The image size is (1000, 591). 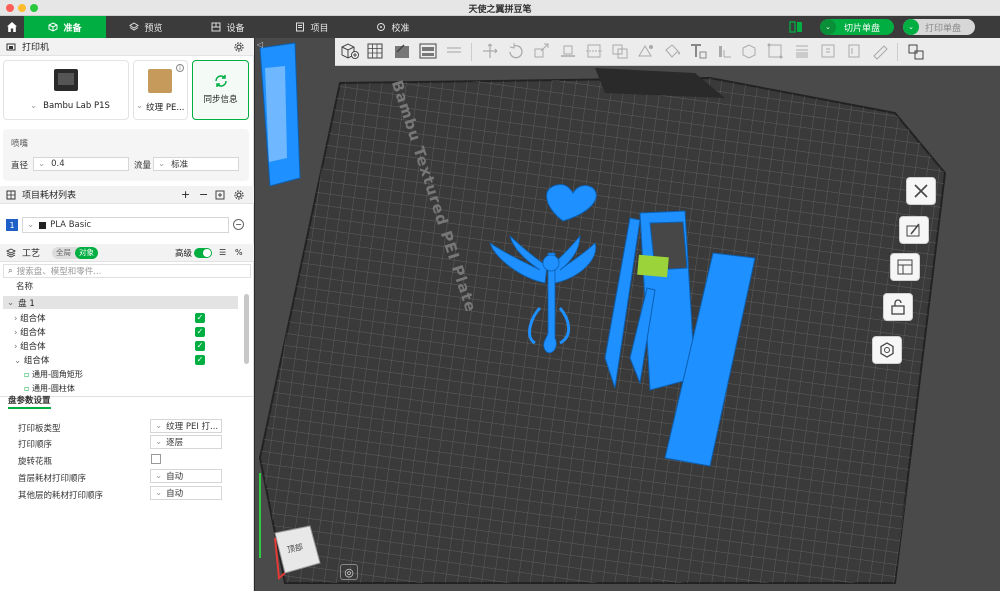 I want to click on support-tool, so click(x=828, y=51).